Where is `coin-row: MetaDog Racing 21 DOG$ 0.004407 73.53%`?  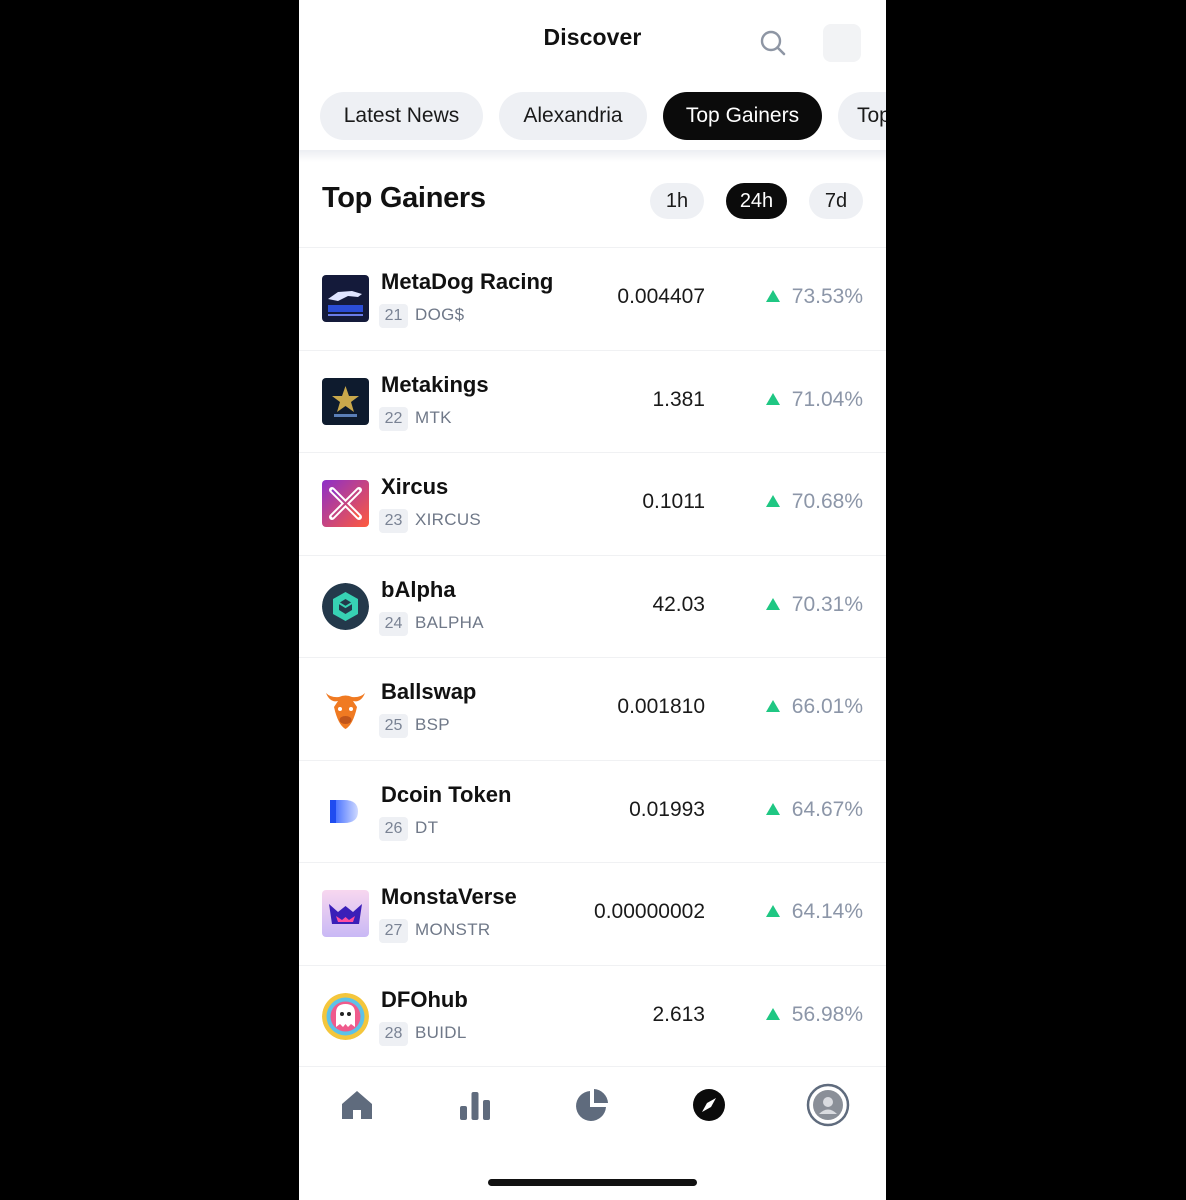
coin-row: MetaDog Racing 21 DOG$ 0.004407 73.53% is located at coordinates (592, 298).